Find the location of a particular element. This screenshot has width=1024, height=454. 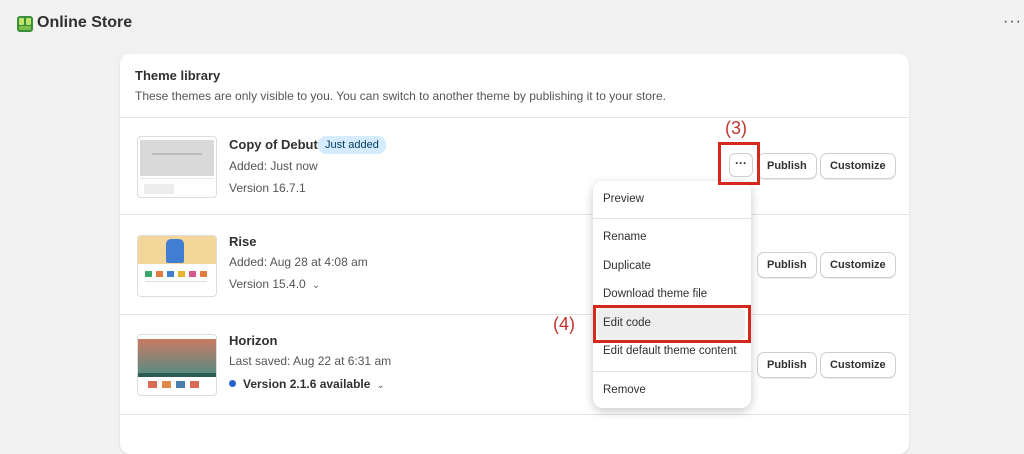

theme-name: Copy of Debut is located at coordinates (273, 144).